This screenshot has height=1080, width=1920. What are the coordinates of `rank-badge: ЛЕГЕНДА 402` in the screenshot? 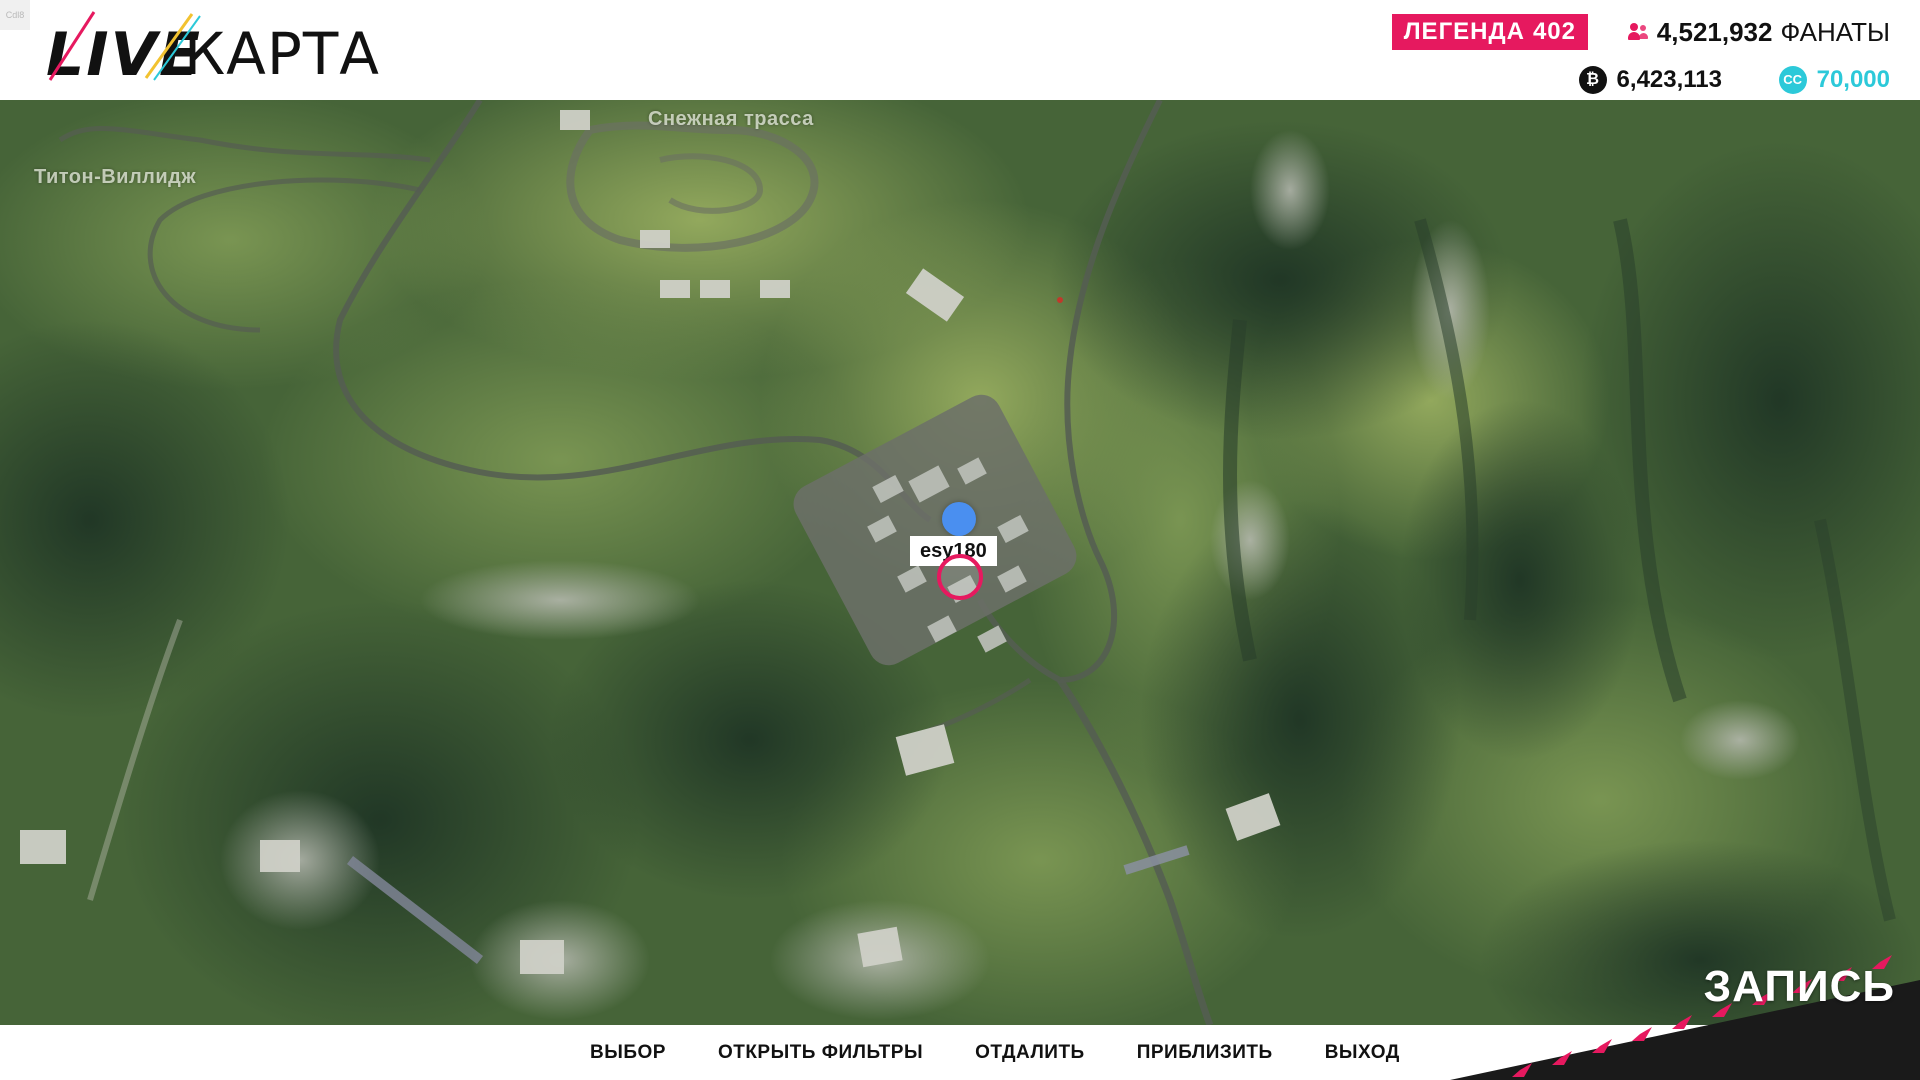 It's located at (1489, 32).